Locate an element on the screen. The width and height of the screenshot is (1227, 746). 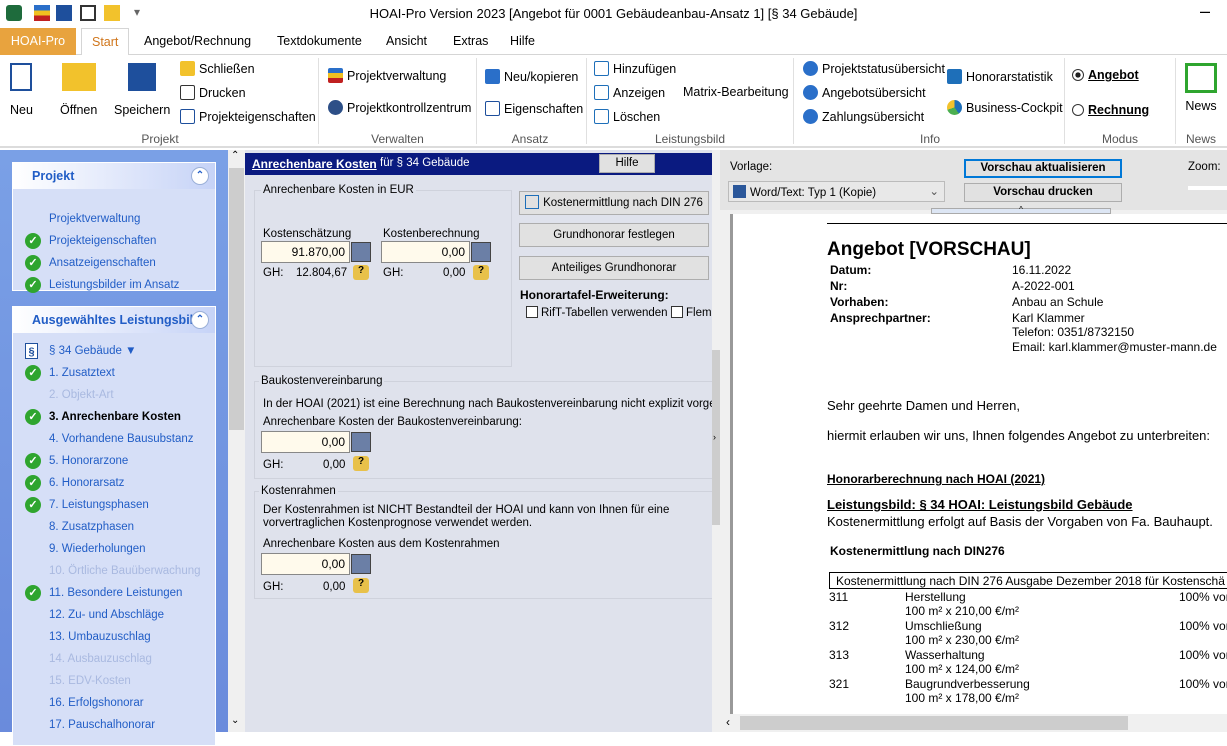
sidebar-step: ✓ 5. Honorarzone is located at coordinates (76, 461).